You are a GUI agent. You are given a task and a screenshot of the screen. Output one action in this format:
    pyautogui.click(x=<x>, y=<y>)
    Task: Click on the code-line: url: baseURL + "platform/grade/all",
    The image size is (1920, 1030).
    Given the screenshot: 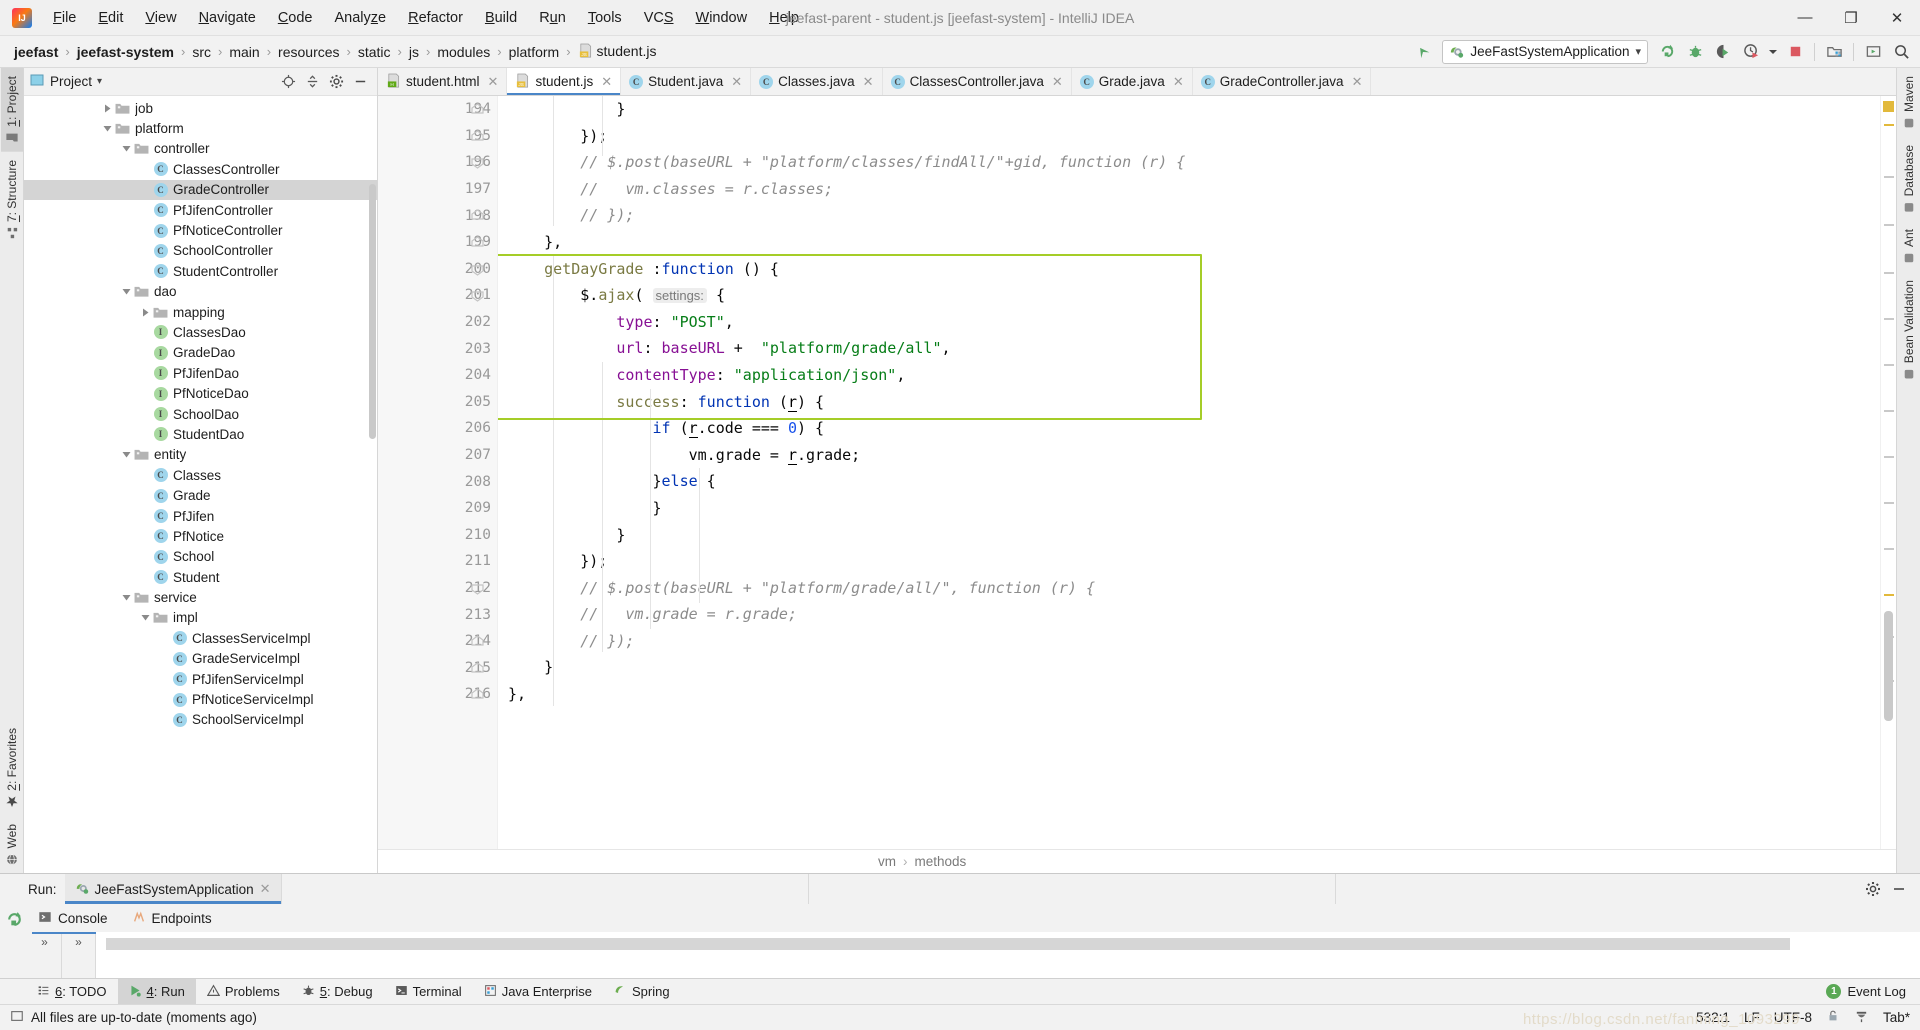 What is the action you would take?
    pyautogui.click(x=1189, y=348)
    